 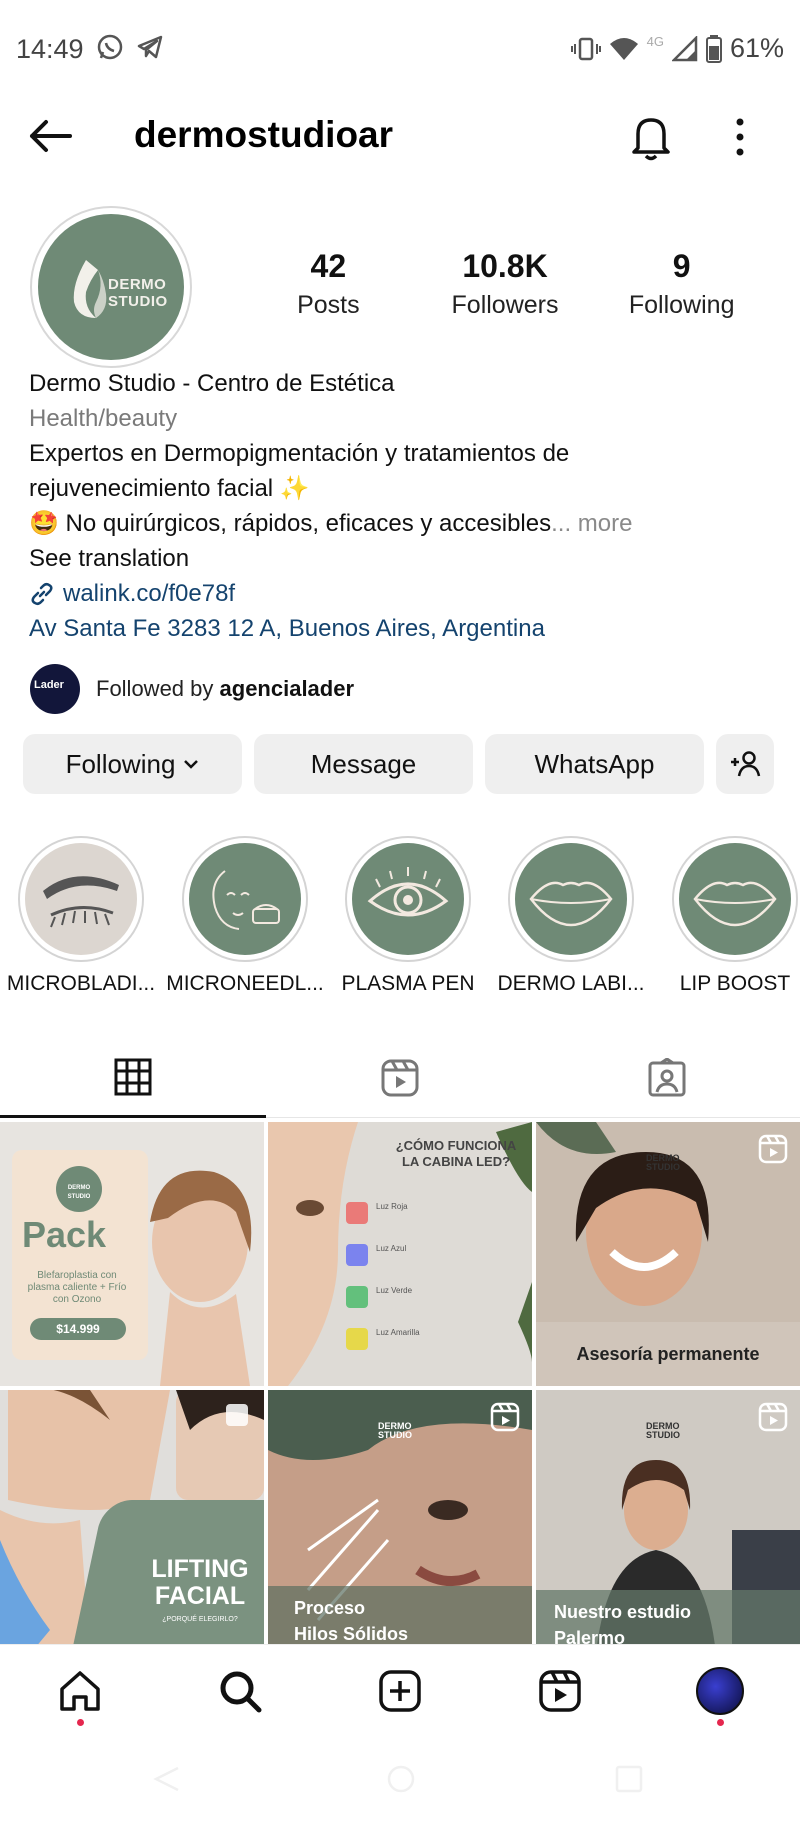 I want to click on profile-category: Health/beauty, so click(x=103, y=418).